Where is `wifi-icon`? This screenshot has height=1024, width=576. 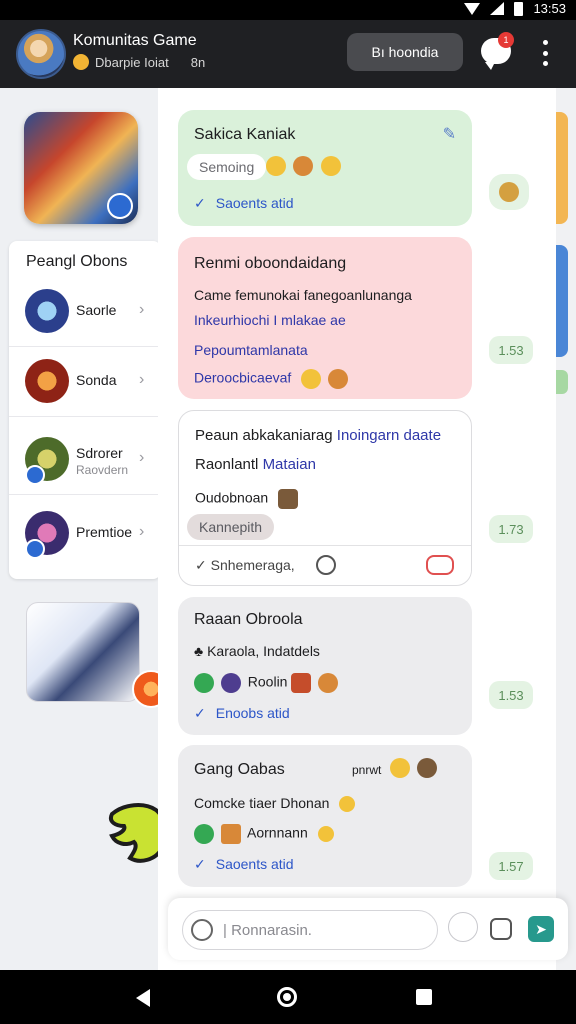 wifi-icon is located at coordinates (472, 8).